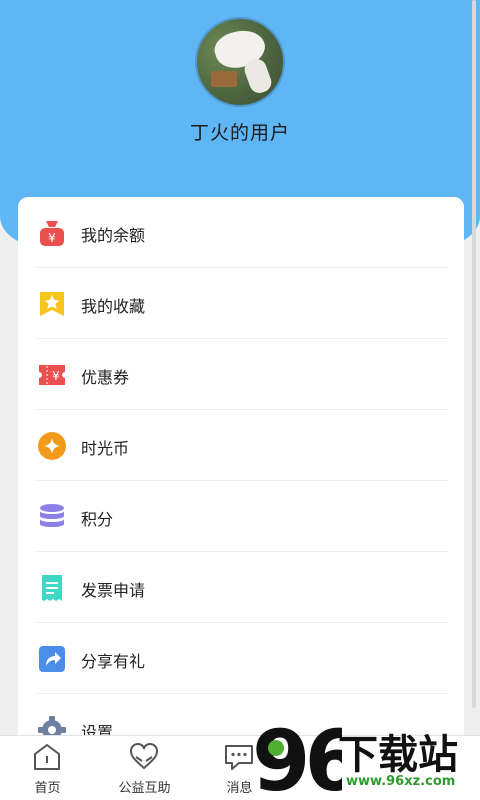  What do you see at coordinates (144, 788) in the screenshot?
I see `tab-label-charity: 公益互助` at bounding box center [144, 788].